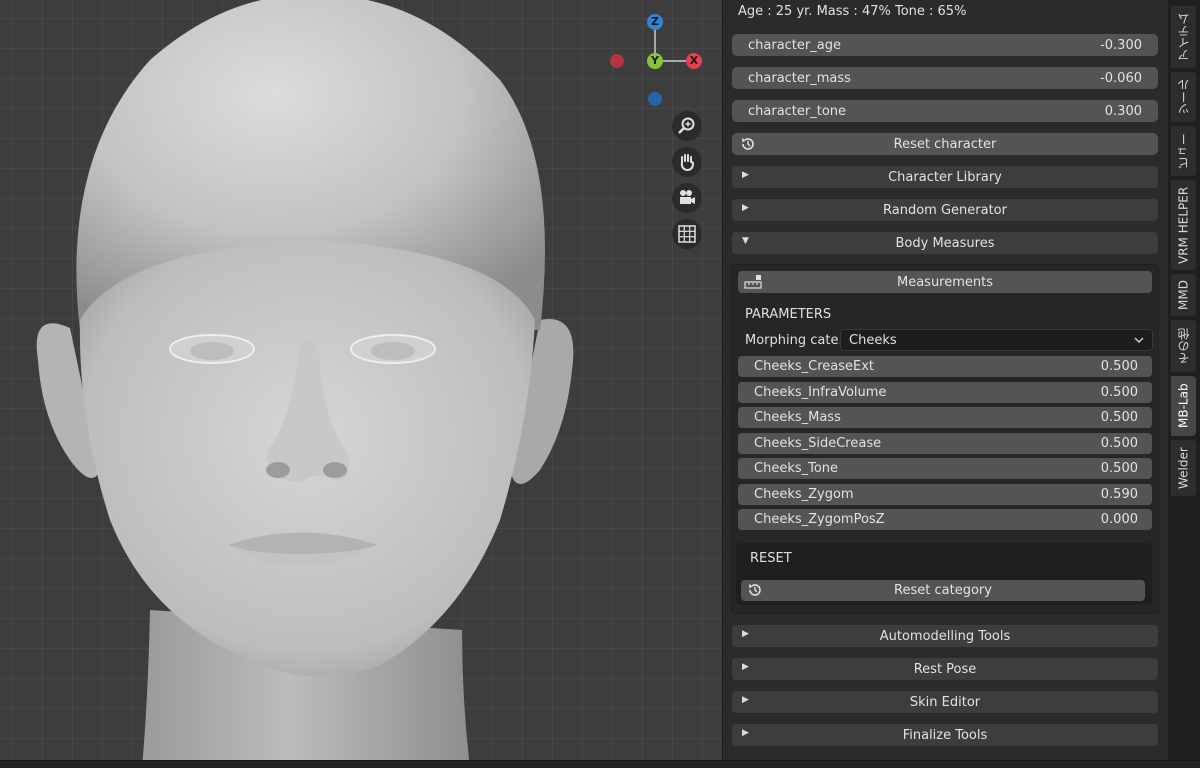  Describe the element at coordinates (794, 45) in the screenshot. I see `slider-label: character_age` at that location.